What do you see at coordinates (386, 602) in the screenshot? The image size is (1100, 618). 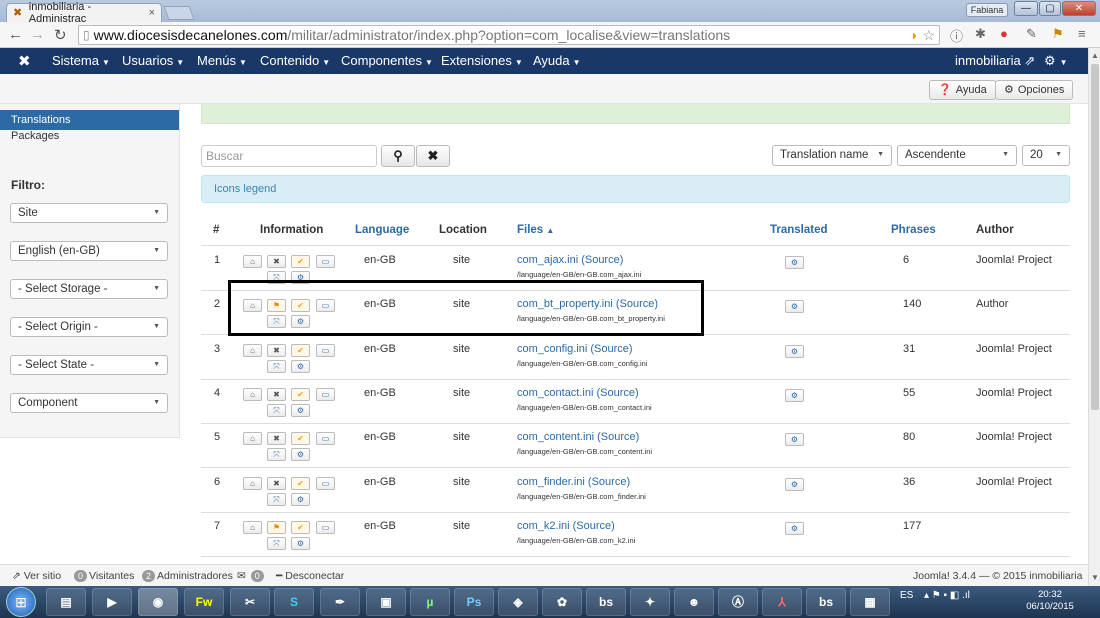 I see `folder-app-icon: ▣` at bounding box center [386, 602].